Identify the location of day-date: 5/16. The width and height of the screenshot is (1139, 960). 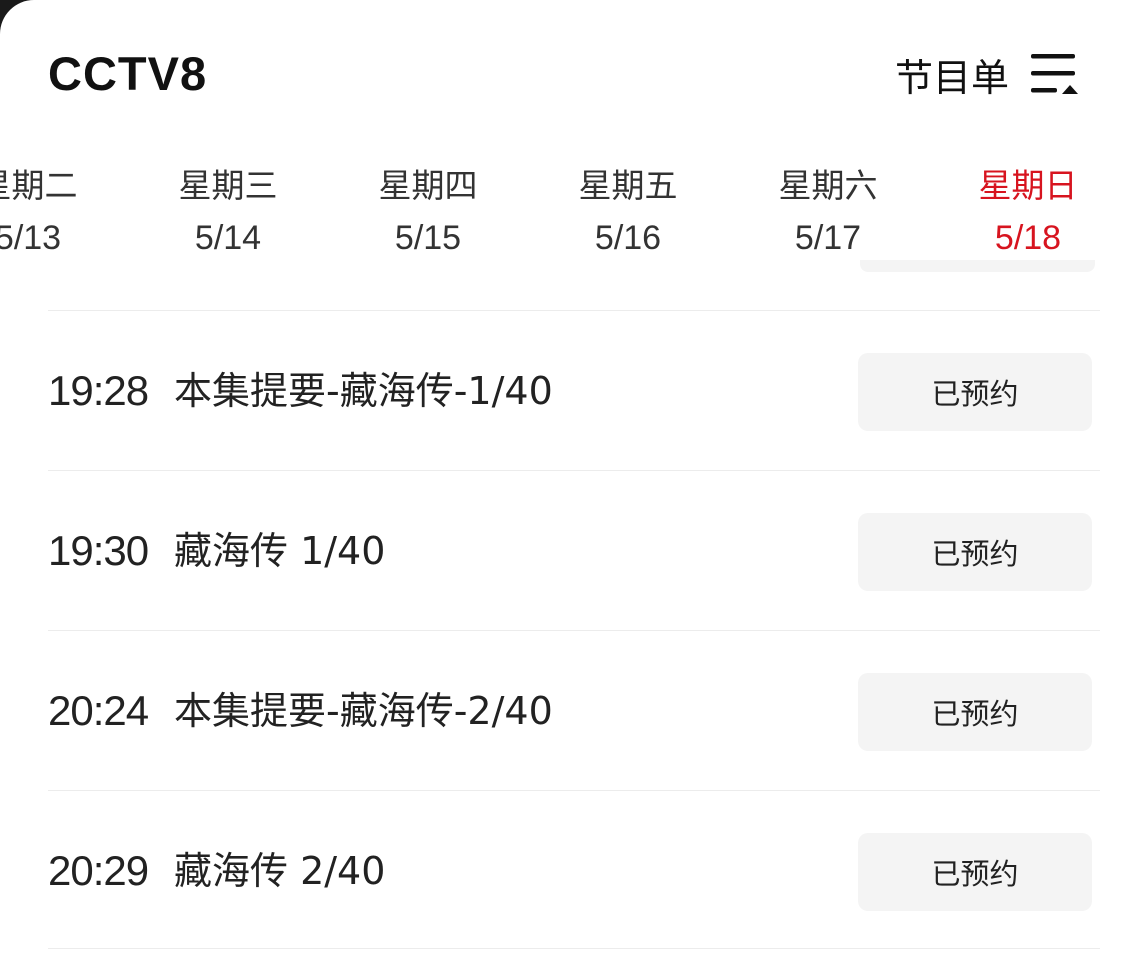
(628, 238).